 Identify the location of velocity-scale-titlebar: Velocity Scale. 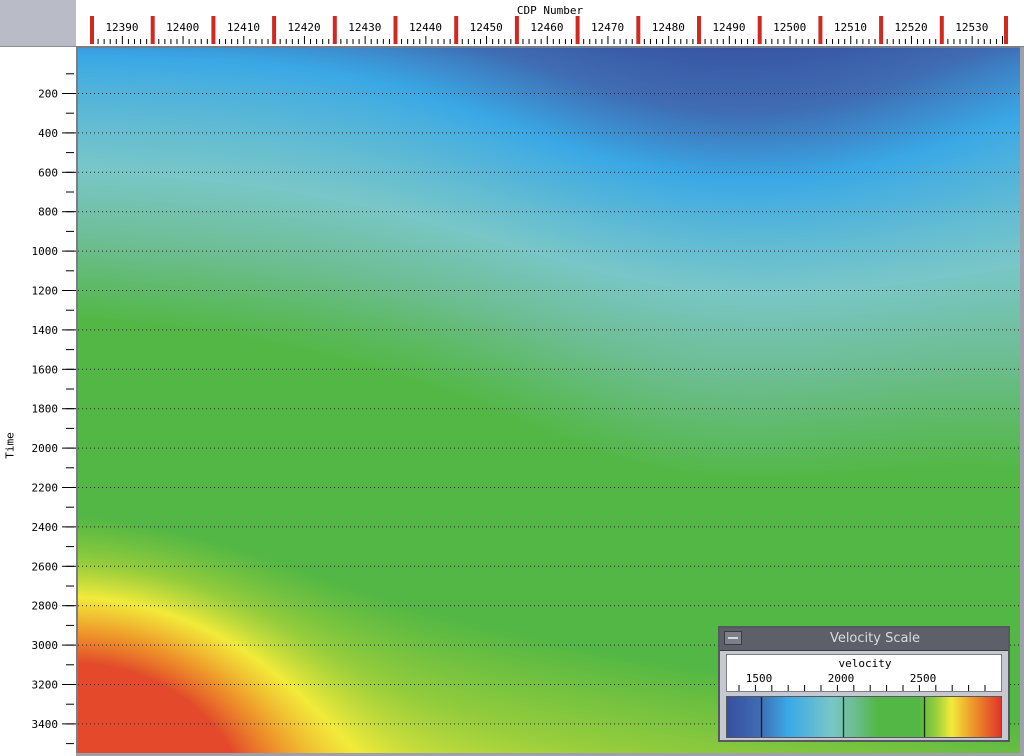
(864, 639).